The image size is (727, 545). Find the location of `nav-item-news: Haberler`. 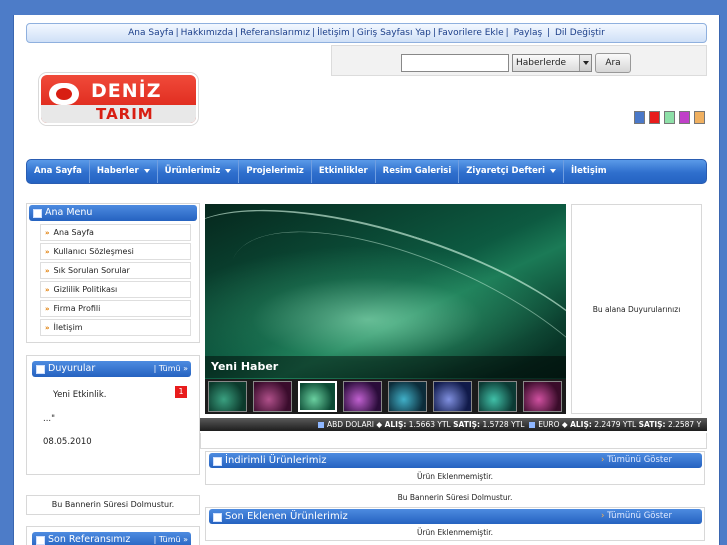

nav-item-news: Haberler is located at coordinates (124, 171).